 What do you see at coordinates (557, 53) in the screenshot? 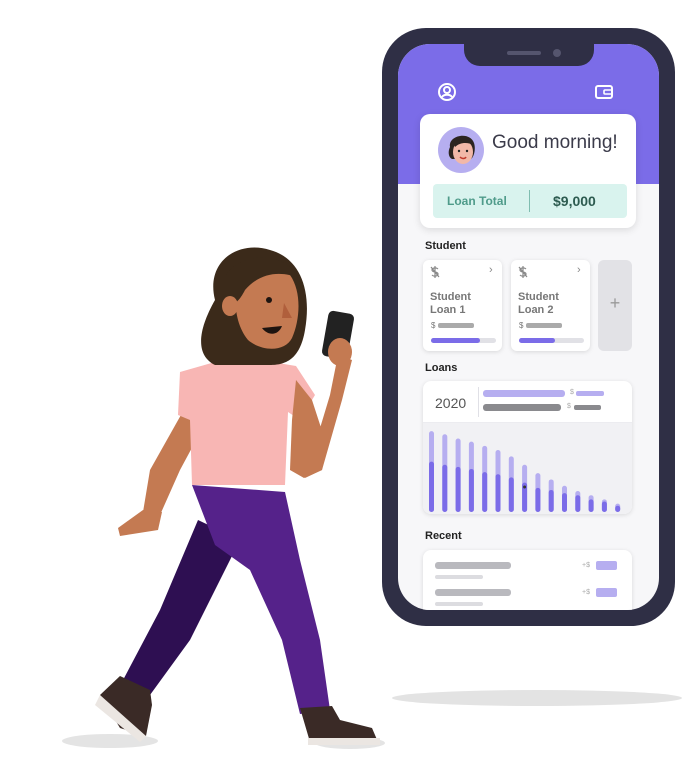
I see `camera` at bounding box center [557, 53].